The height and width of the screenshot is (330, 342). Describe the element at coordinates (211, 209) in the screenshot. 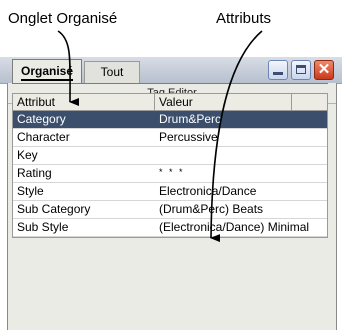

I see `value-cell: (Drum&Perc) Beats` at that location.